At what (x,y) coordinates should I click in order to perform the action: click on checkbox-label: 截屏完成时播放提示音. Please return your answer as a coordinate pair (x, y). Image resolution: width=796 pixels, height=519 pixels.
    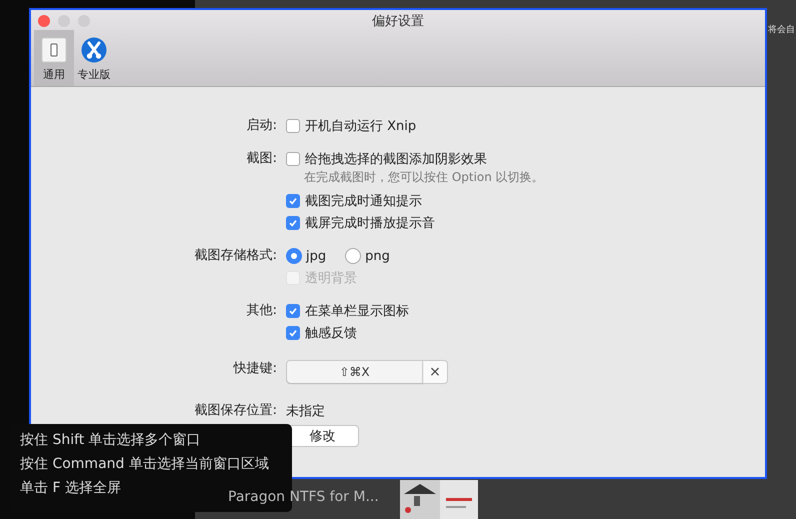
    Looking at the image, I should click on (370, 223).